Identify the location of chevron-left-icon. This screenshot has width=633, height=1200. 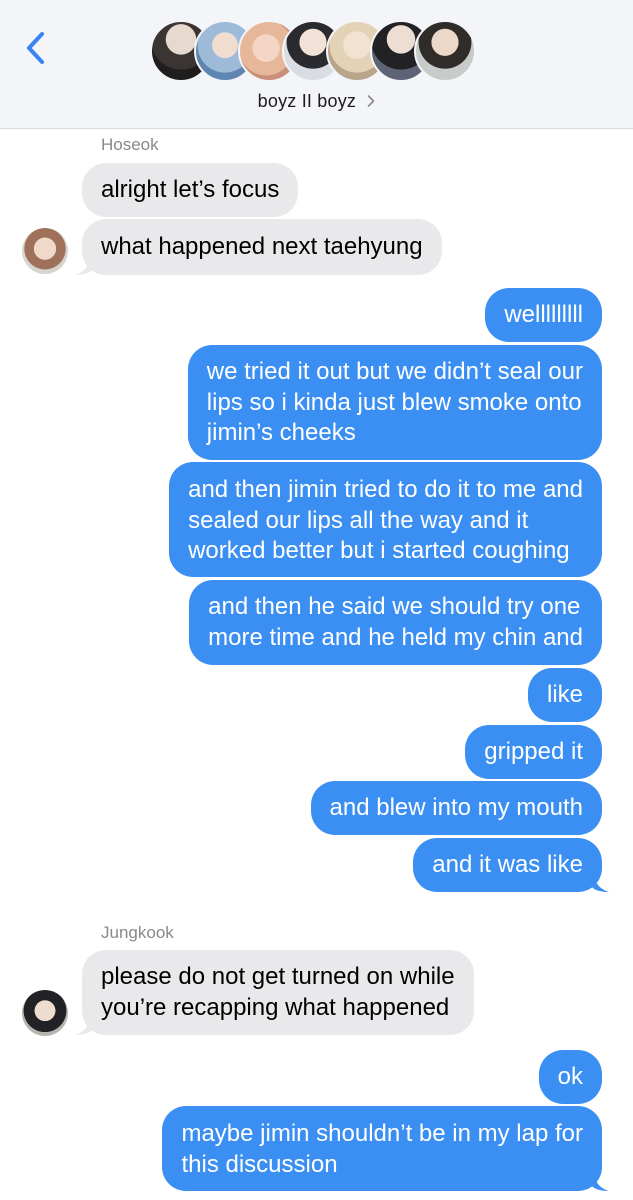
(35, 48).